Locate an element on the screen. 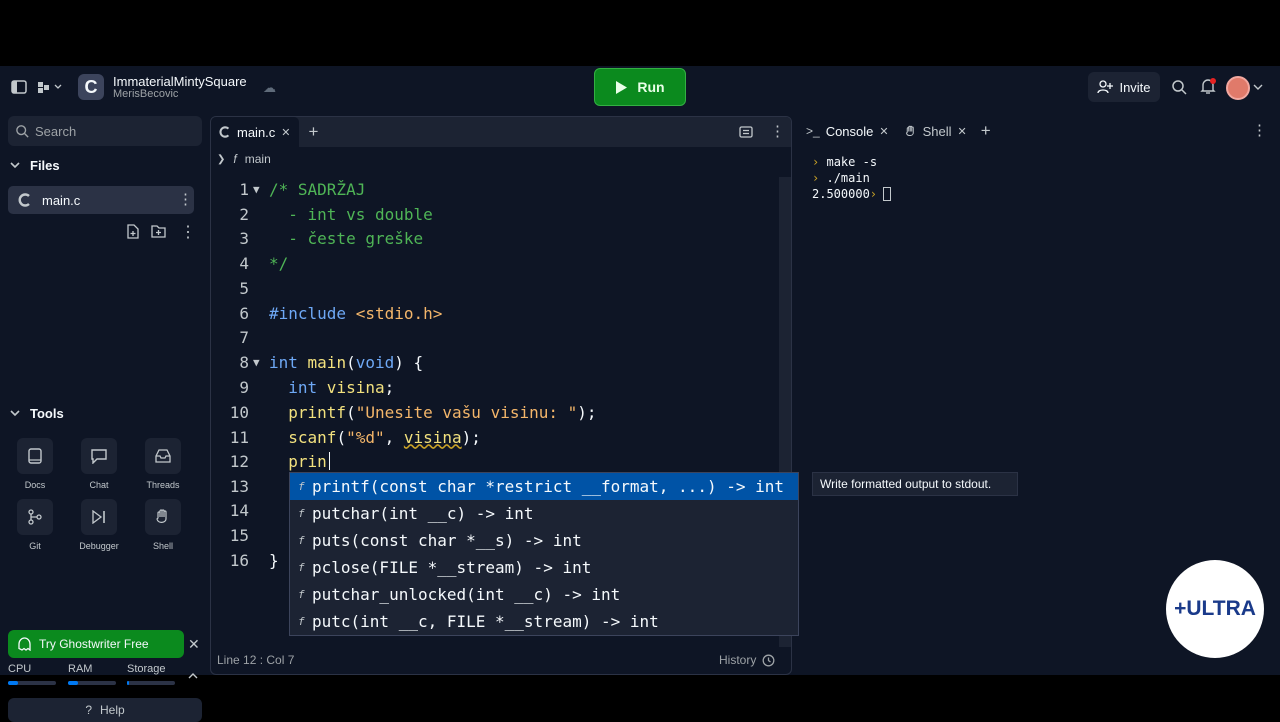 This screenshot has height=722, width=1280. autocomplete-item: f putchar_unlocked(int __c) -> int is located at coordinates (544, 594).